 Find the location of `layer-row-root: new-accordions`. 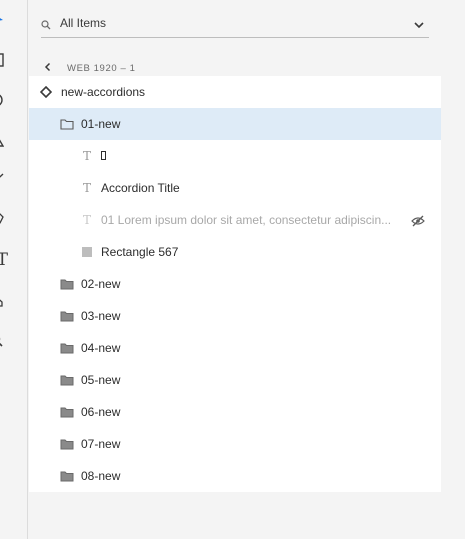

layer-row-root: new-accordions is located at coordinates (235, 92).